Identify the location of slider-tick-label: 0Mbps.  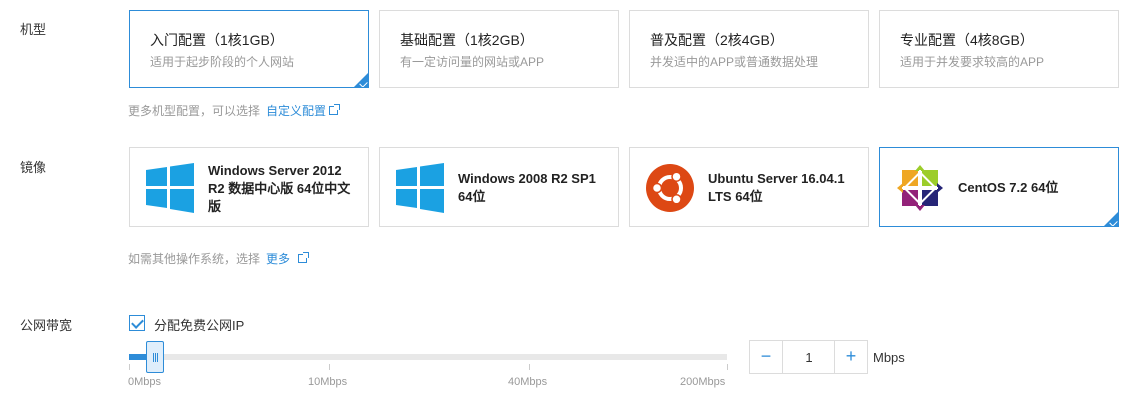
(145, 382).